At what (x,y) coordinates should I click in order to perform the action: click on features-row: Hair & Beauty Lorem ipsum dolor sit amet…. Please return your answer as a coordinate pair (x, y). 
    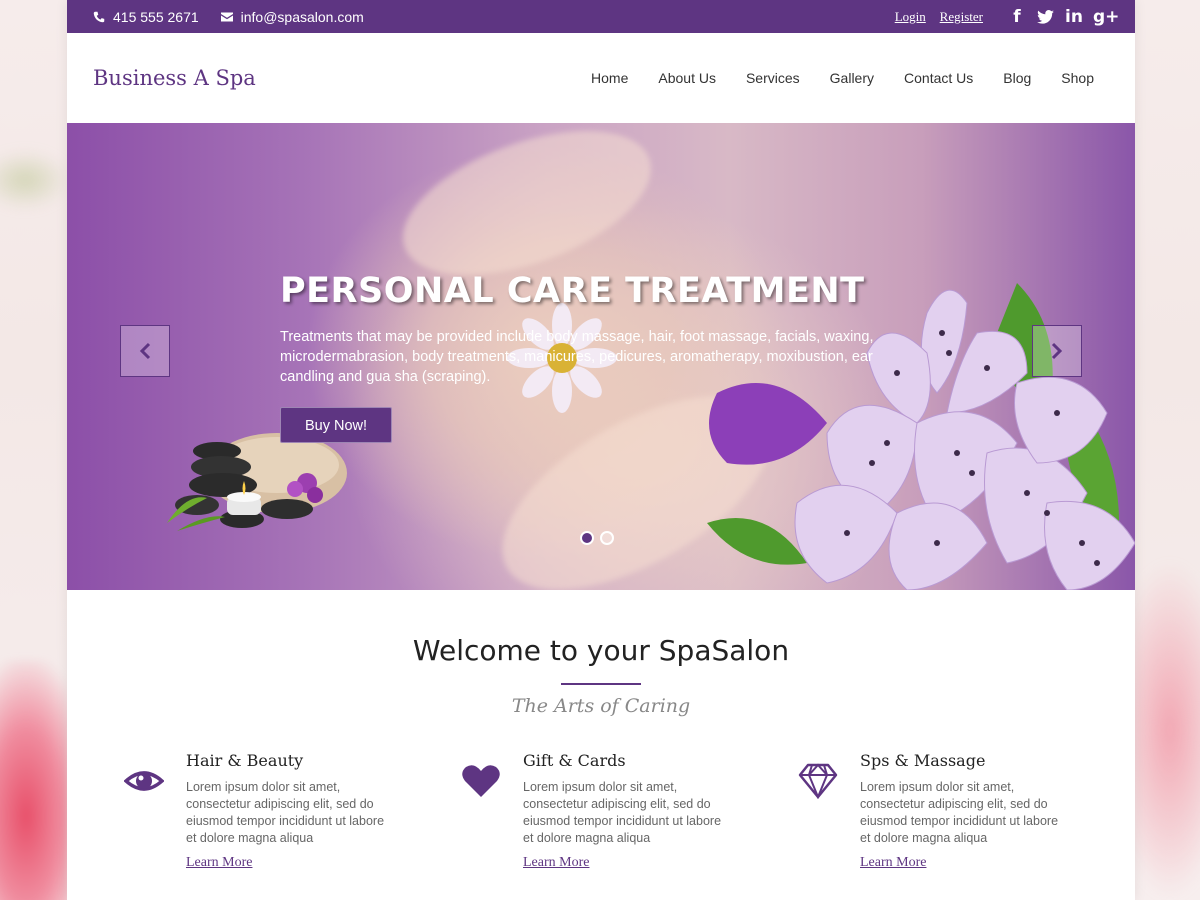
    Looking at the image, I should click on (601, 811).